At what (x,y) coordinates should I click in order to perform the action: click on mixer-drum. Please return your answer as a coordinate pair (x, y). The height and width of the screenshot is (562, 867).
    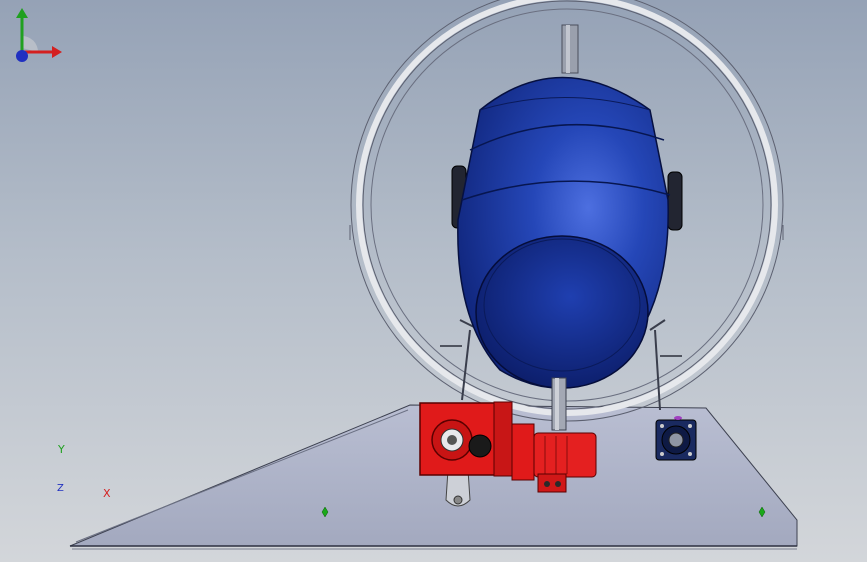
    Looking at the image, I should click on (564, 232).